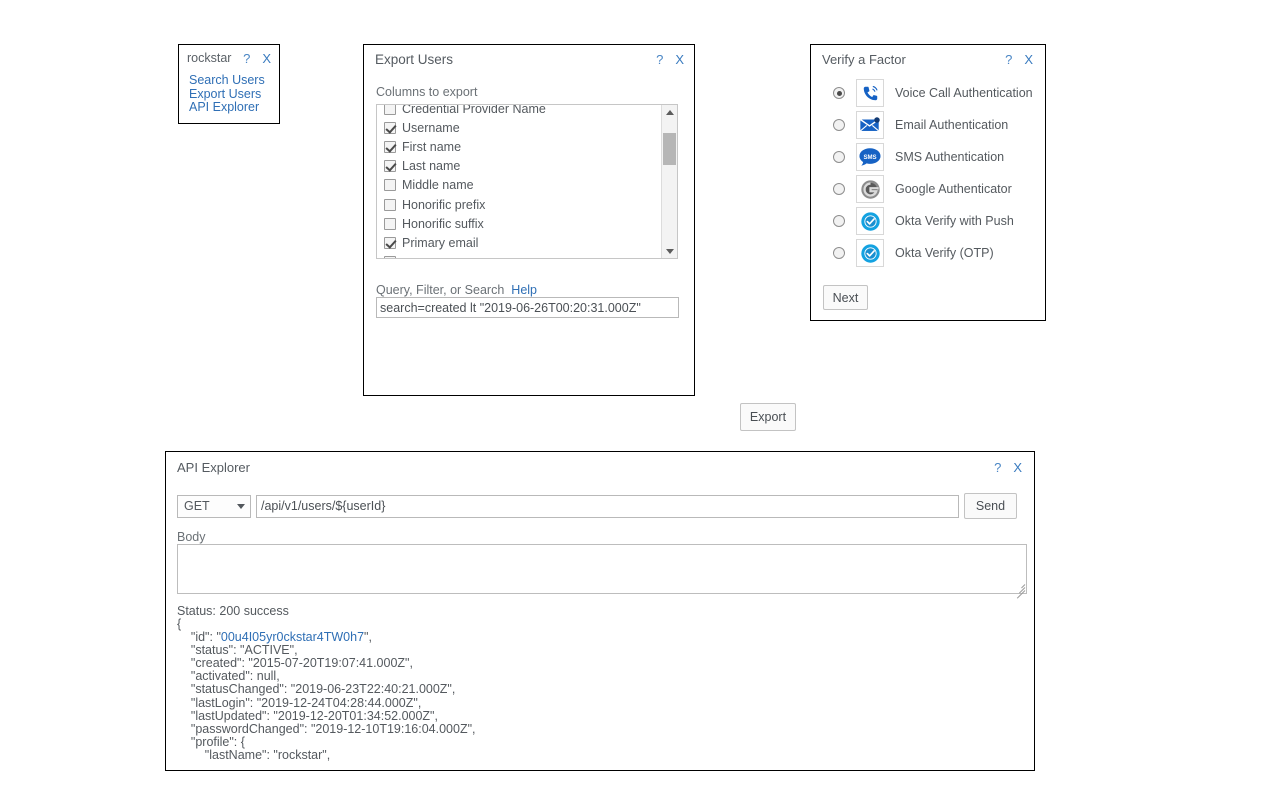 This screenshot has height=800, width=1280. I want to click on column-label: Honorific suffix, so click(443, 223).